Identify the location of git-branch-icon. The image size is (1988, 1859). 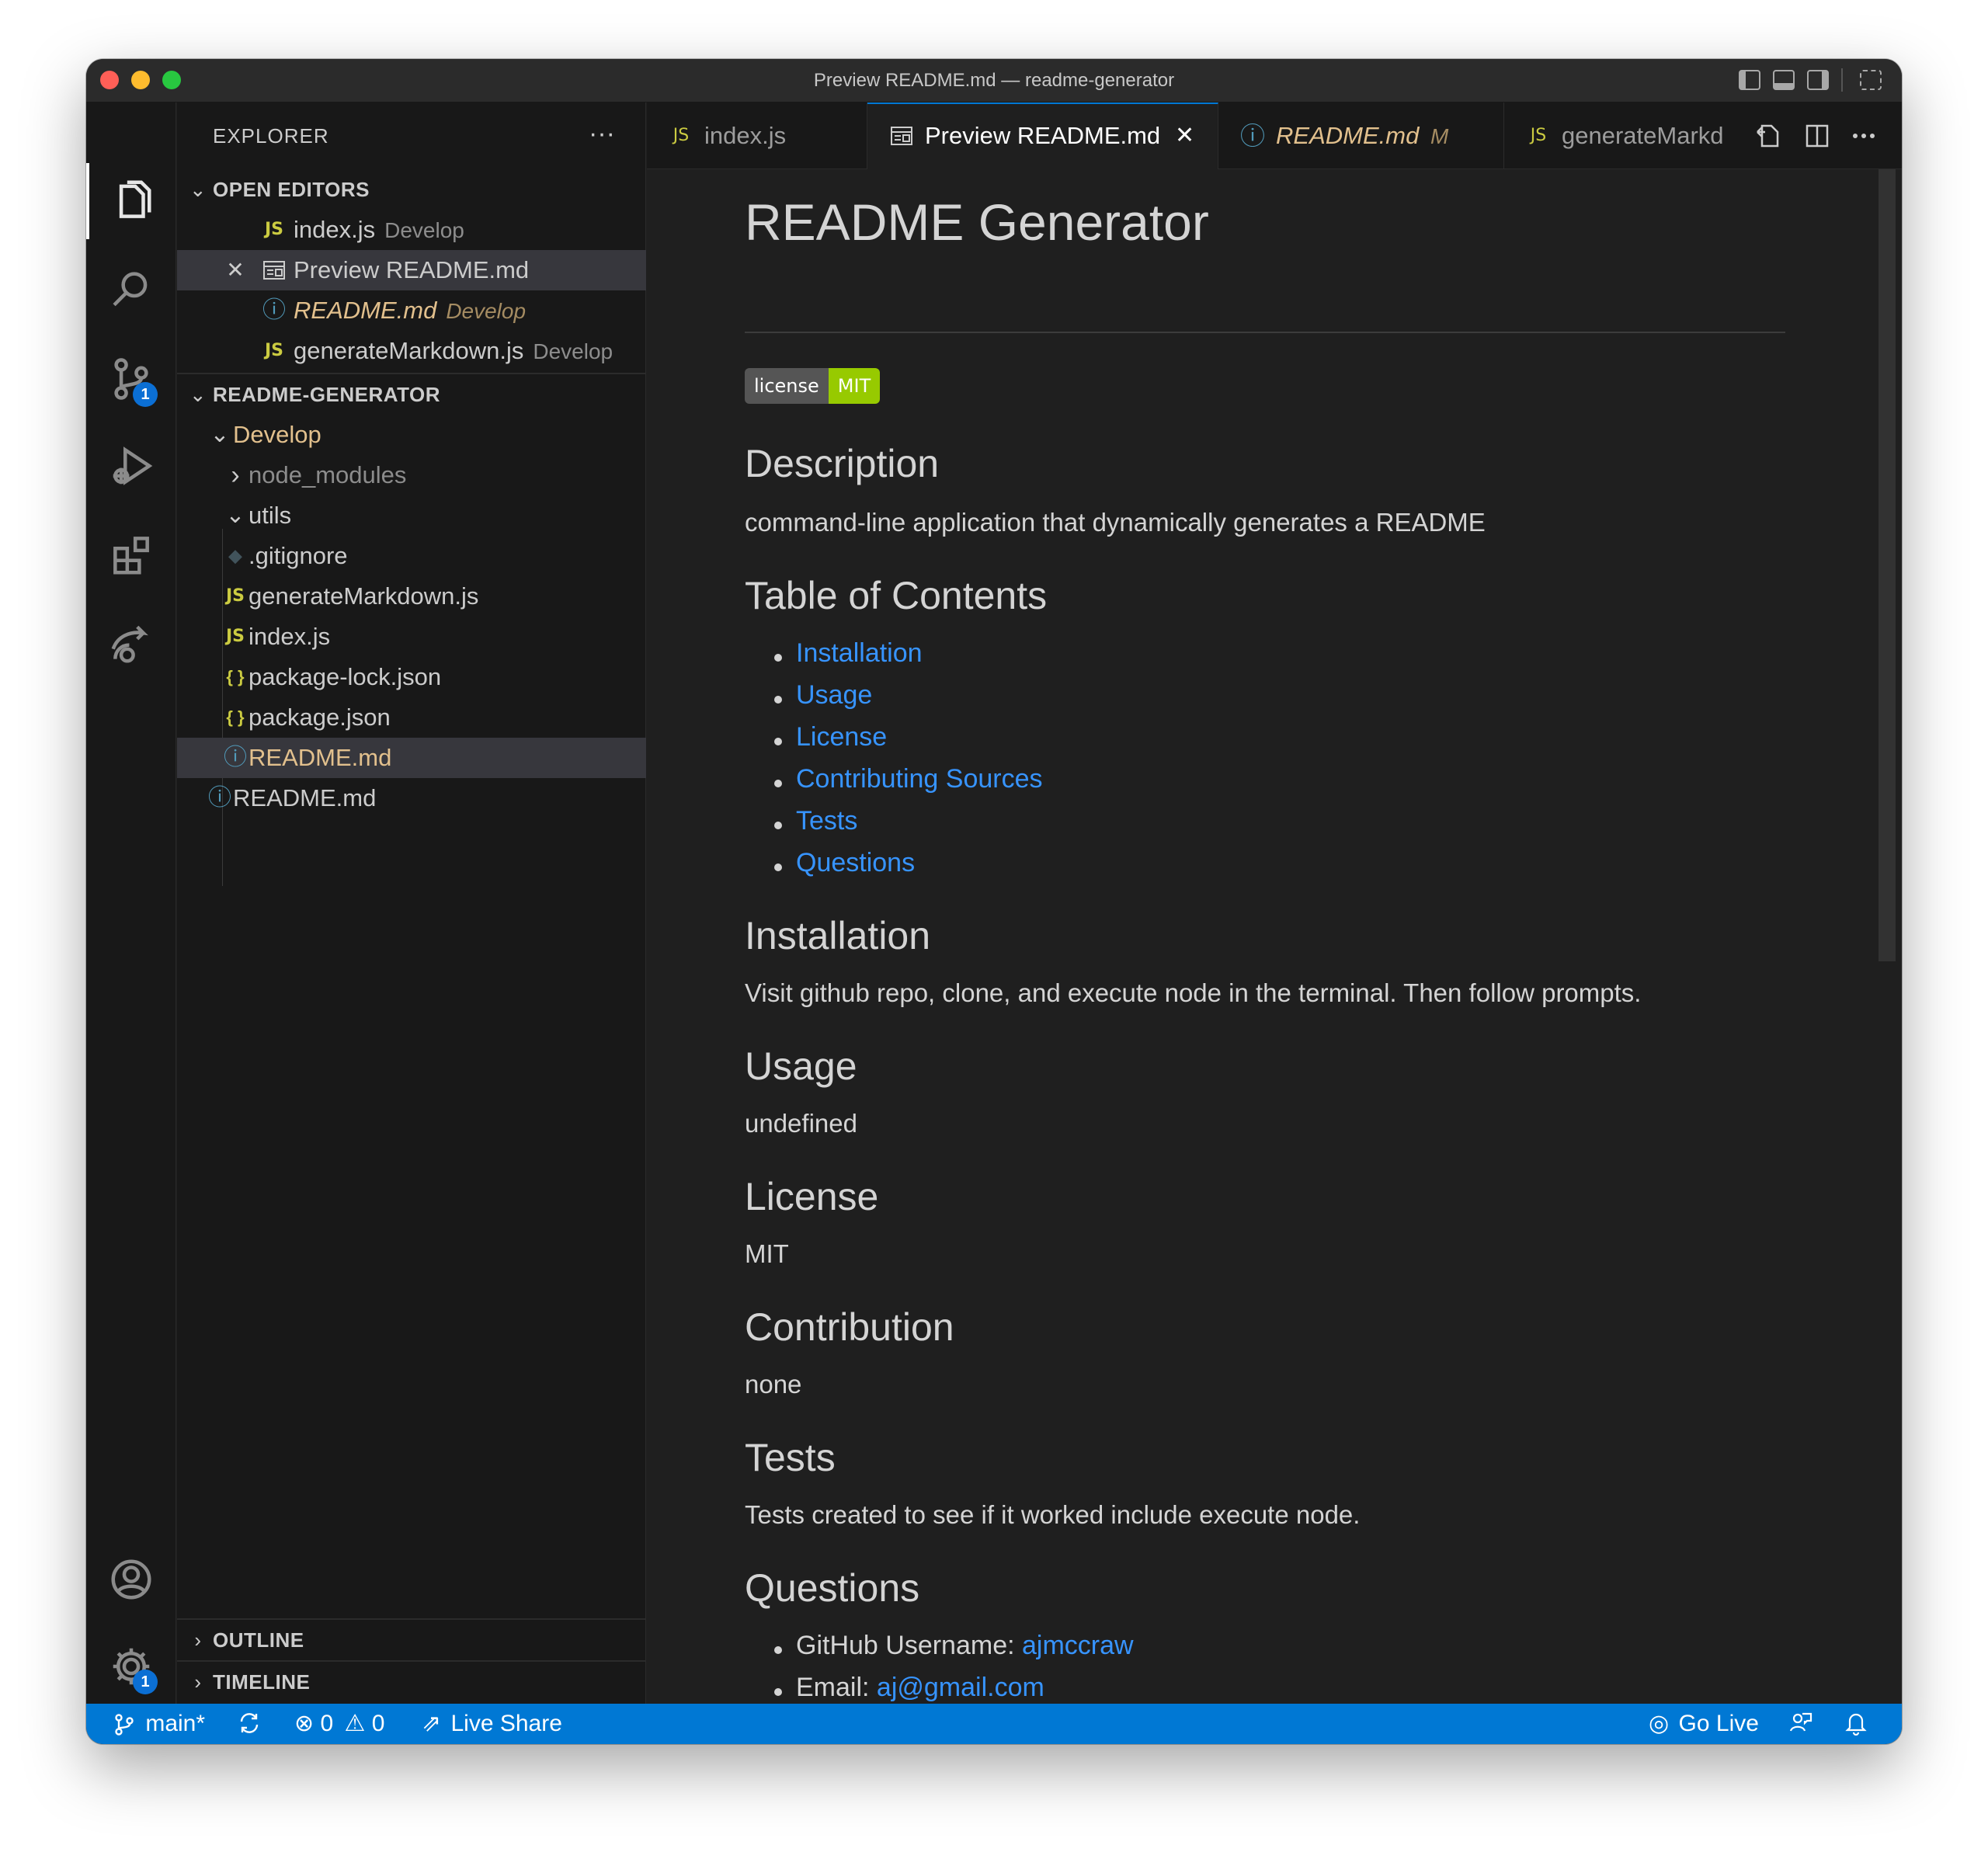
(125, 1725).